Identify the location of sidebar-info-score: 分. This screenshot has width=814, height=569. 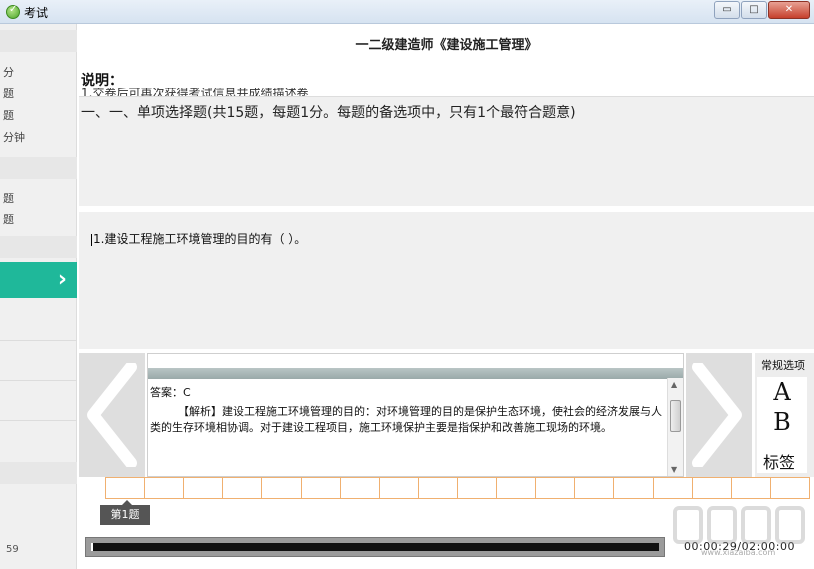
(8, 72).